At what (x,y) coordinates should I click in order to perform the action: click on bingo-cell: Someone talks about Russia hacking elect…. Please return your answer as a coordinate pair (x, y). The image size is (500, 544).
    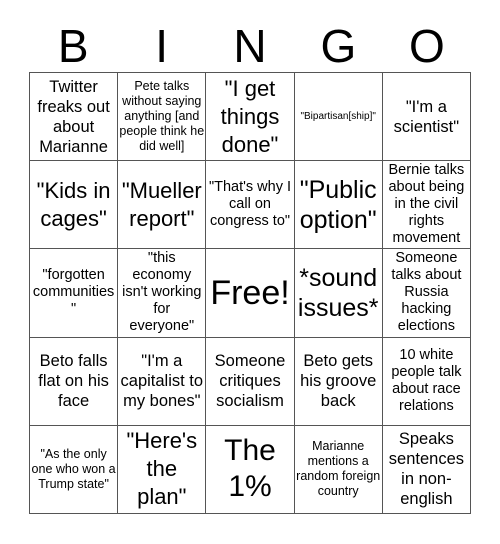
    Looking at the image, I should click on (426, 293).